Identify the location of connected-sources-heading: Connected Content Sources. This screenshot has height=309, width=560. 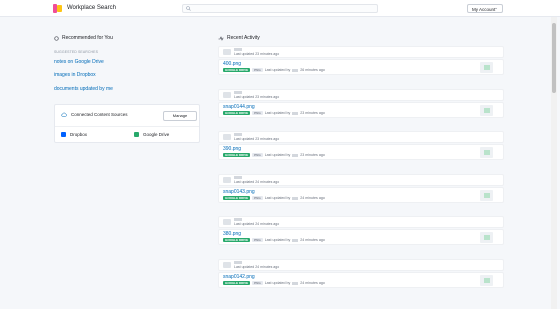
(94, 114).